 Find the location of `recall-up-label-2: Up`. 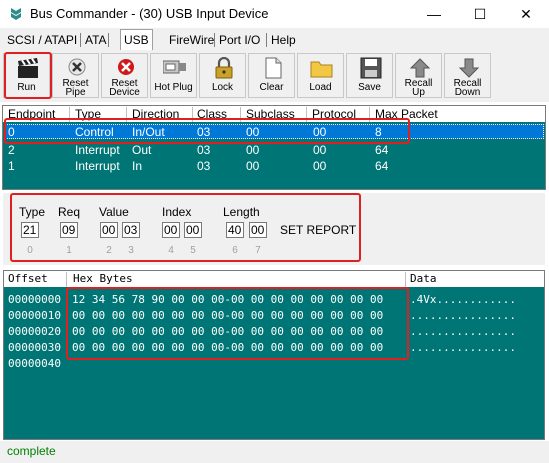

recall-up-label-2: Up is located at coordinates (418, 92).